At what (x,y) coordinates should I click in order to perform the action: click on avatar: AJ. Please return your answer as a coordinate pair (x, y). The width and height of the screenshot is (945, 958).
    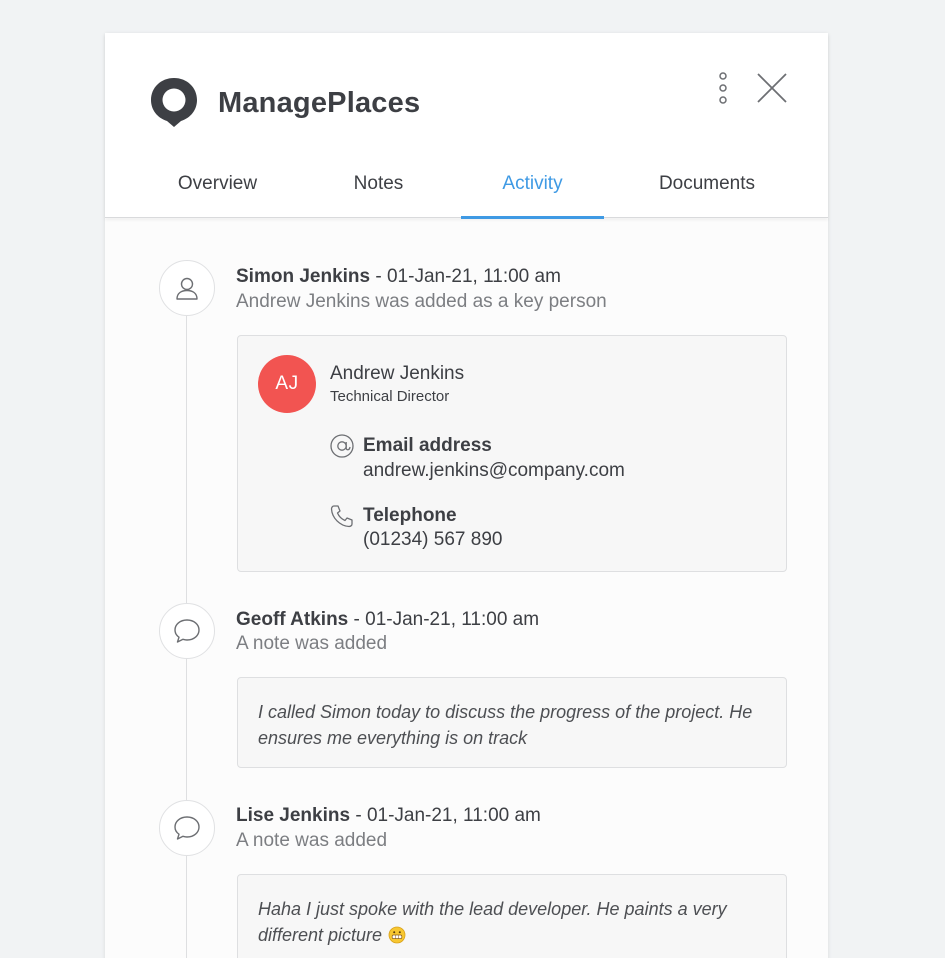
    Looking at the image, I should click on (287, 384).